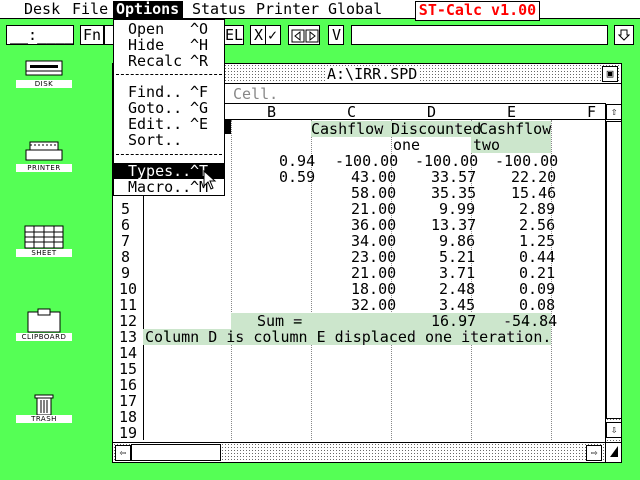  I want to click on sum-label: Sum =, so click(279, 321).